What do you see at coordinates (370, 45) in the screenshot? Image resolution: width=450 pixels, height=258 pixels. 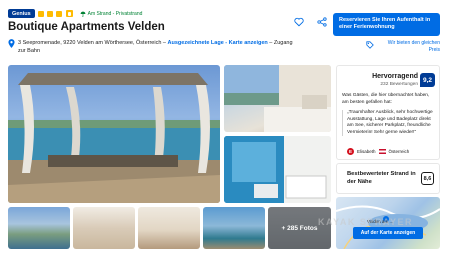 I see `price-tag-icon` at bounding box center [370, 45].